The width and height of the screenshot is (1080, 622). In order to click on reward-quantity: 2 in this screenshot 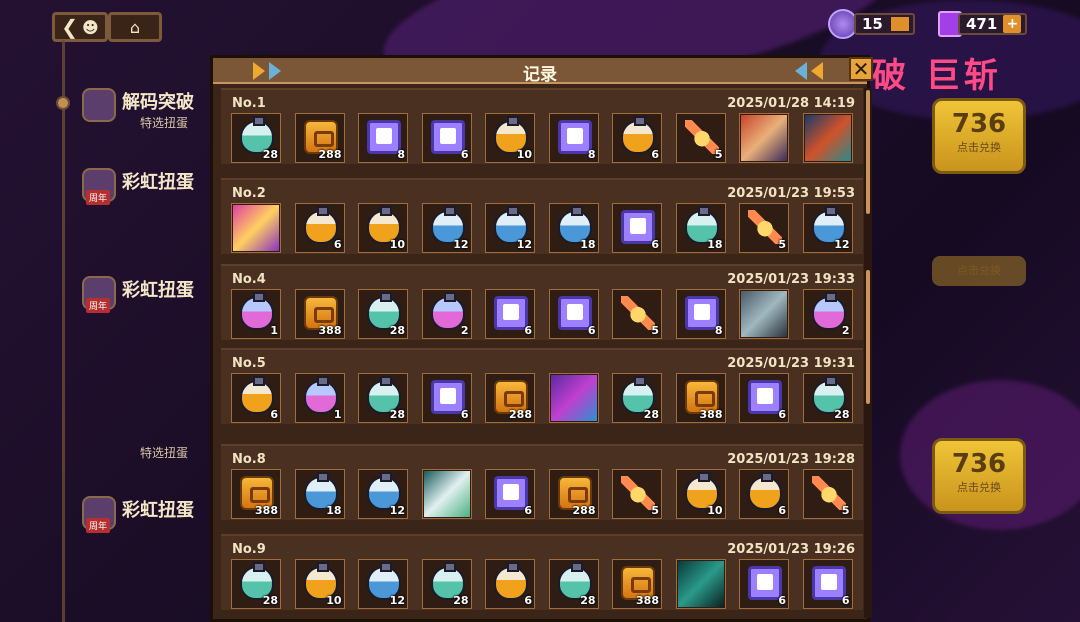, I will do `click(464, 330)`.